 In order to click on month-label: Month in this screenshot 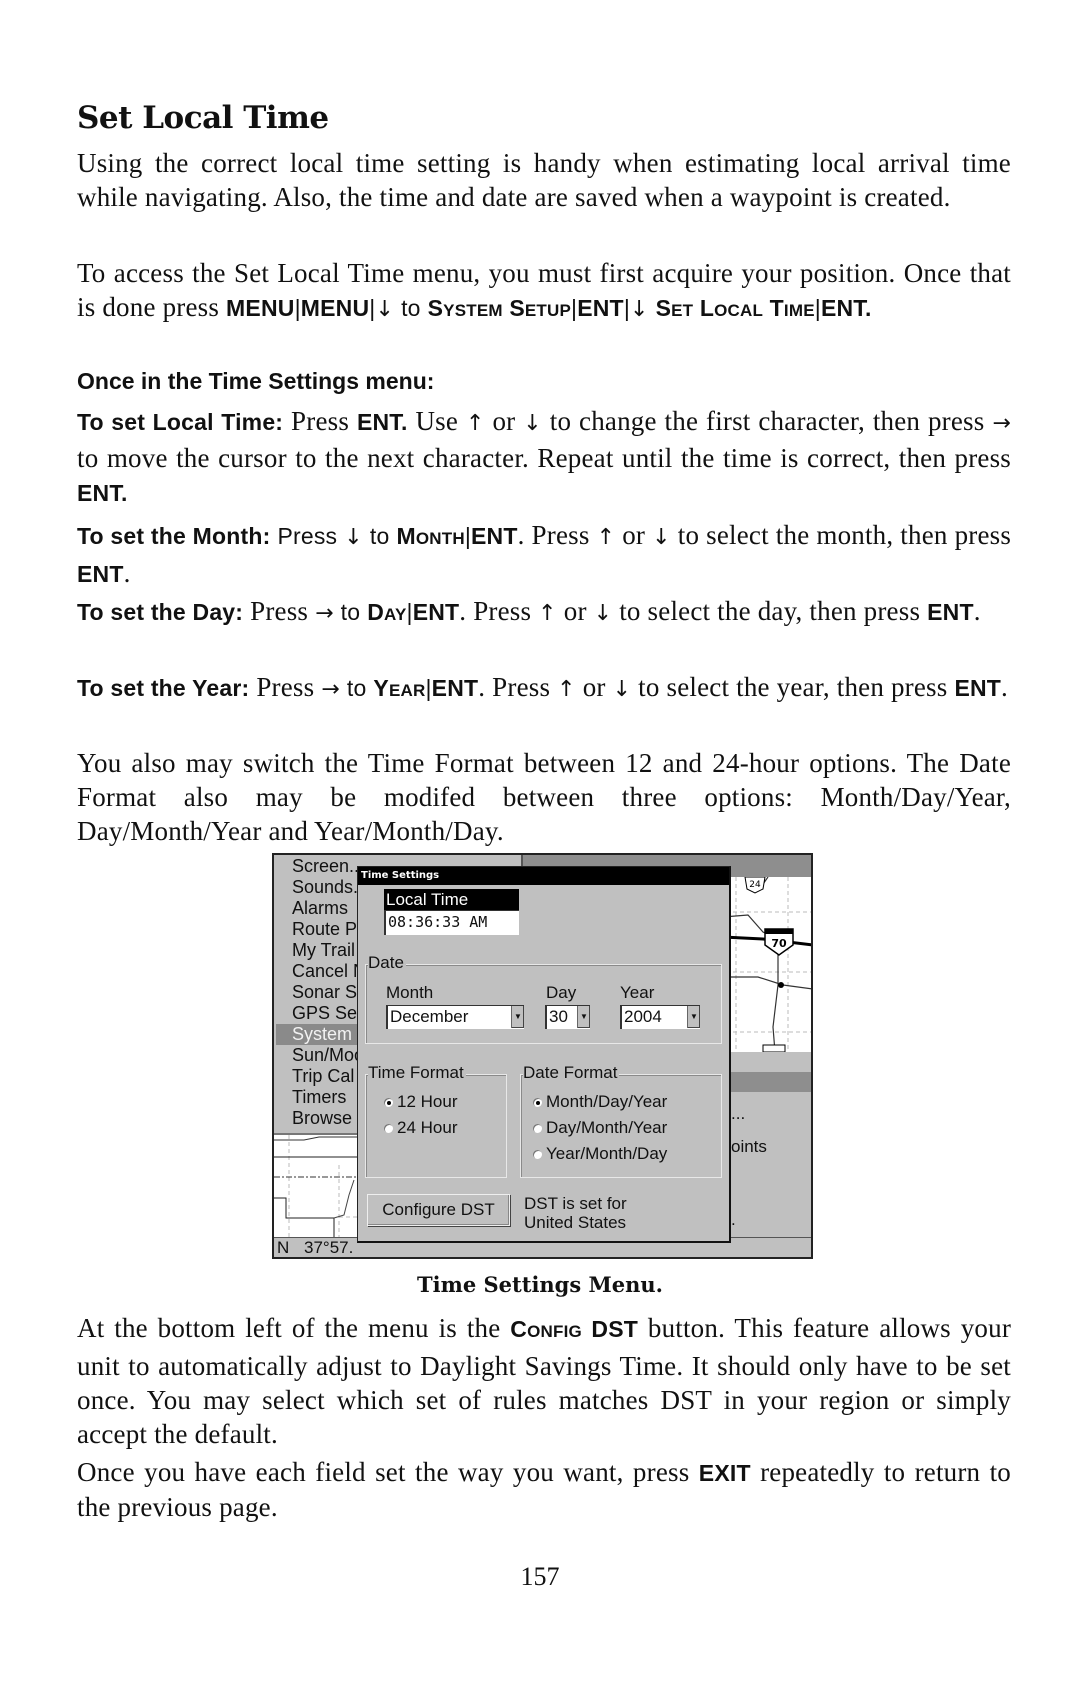, I will do `click(410, 992)`.